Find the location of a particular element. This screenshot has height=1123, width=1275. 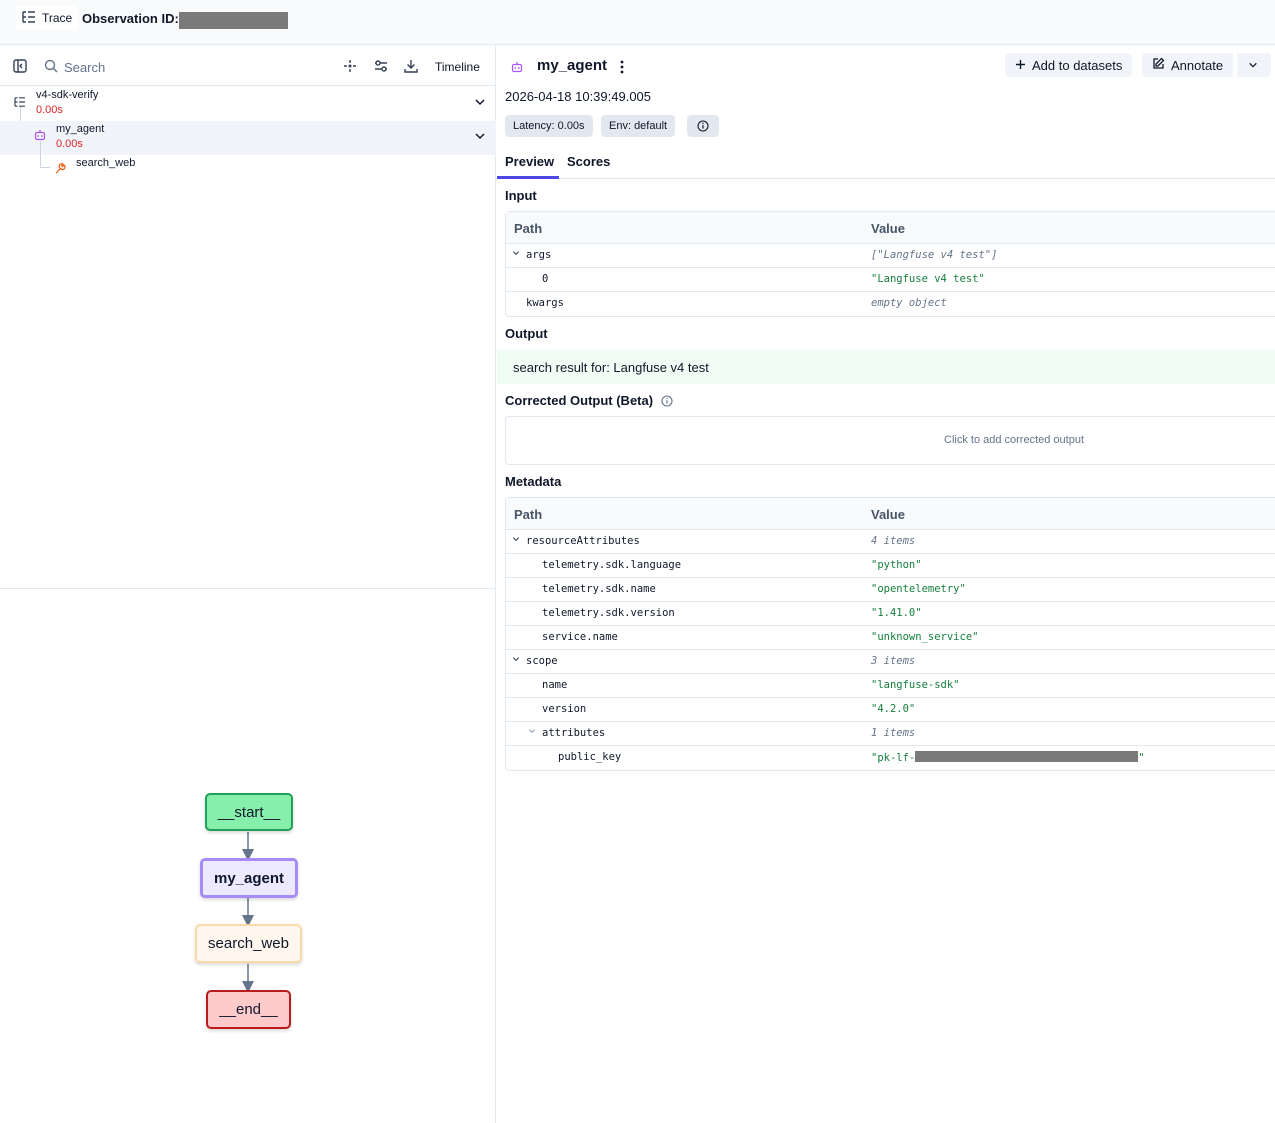

search-icon is located at coordinates (51, 66).